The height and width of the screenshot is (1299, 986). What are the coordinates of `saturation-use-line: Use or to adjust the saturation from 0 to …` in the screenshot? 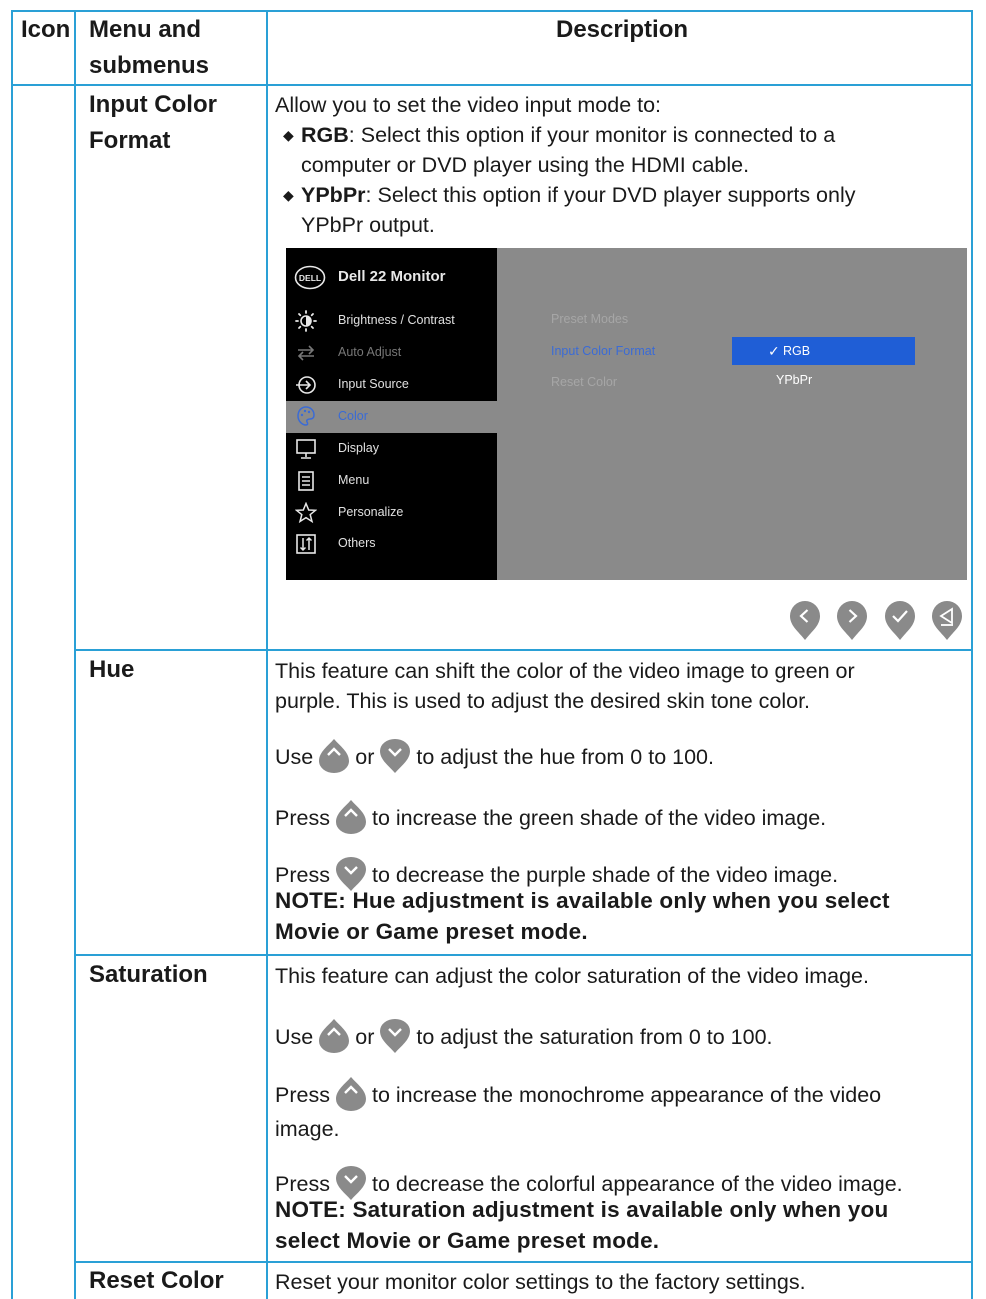 It's located at (524, 1034).